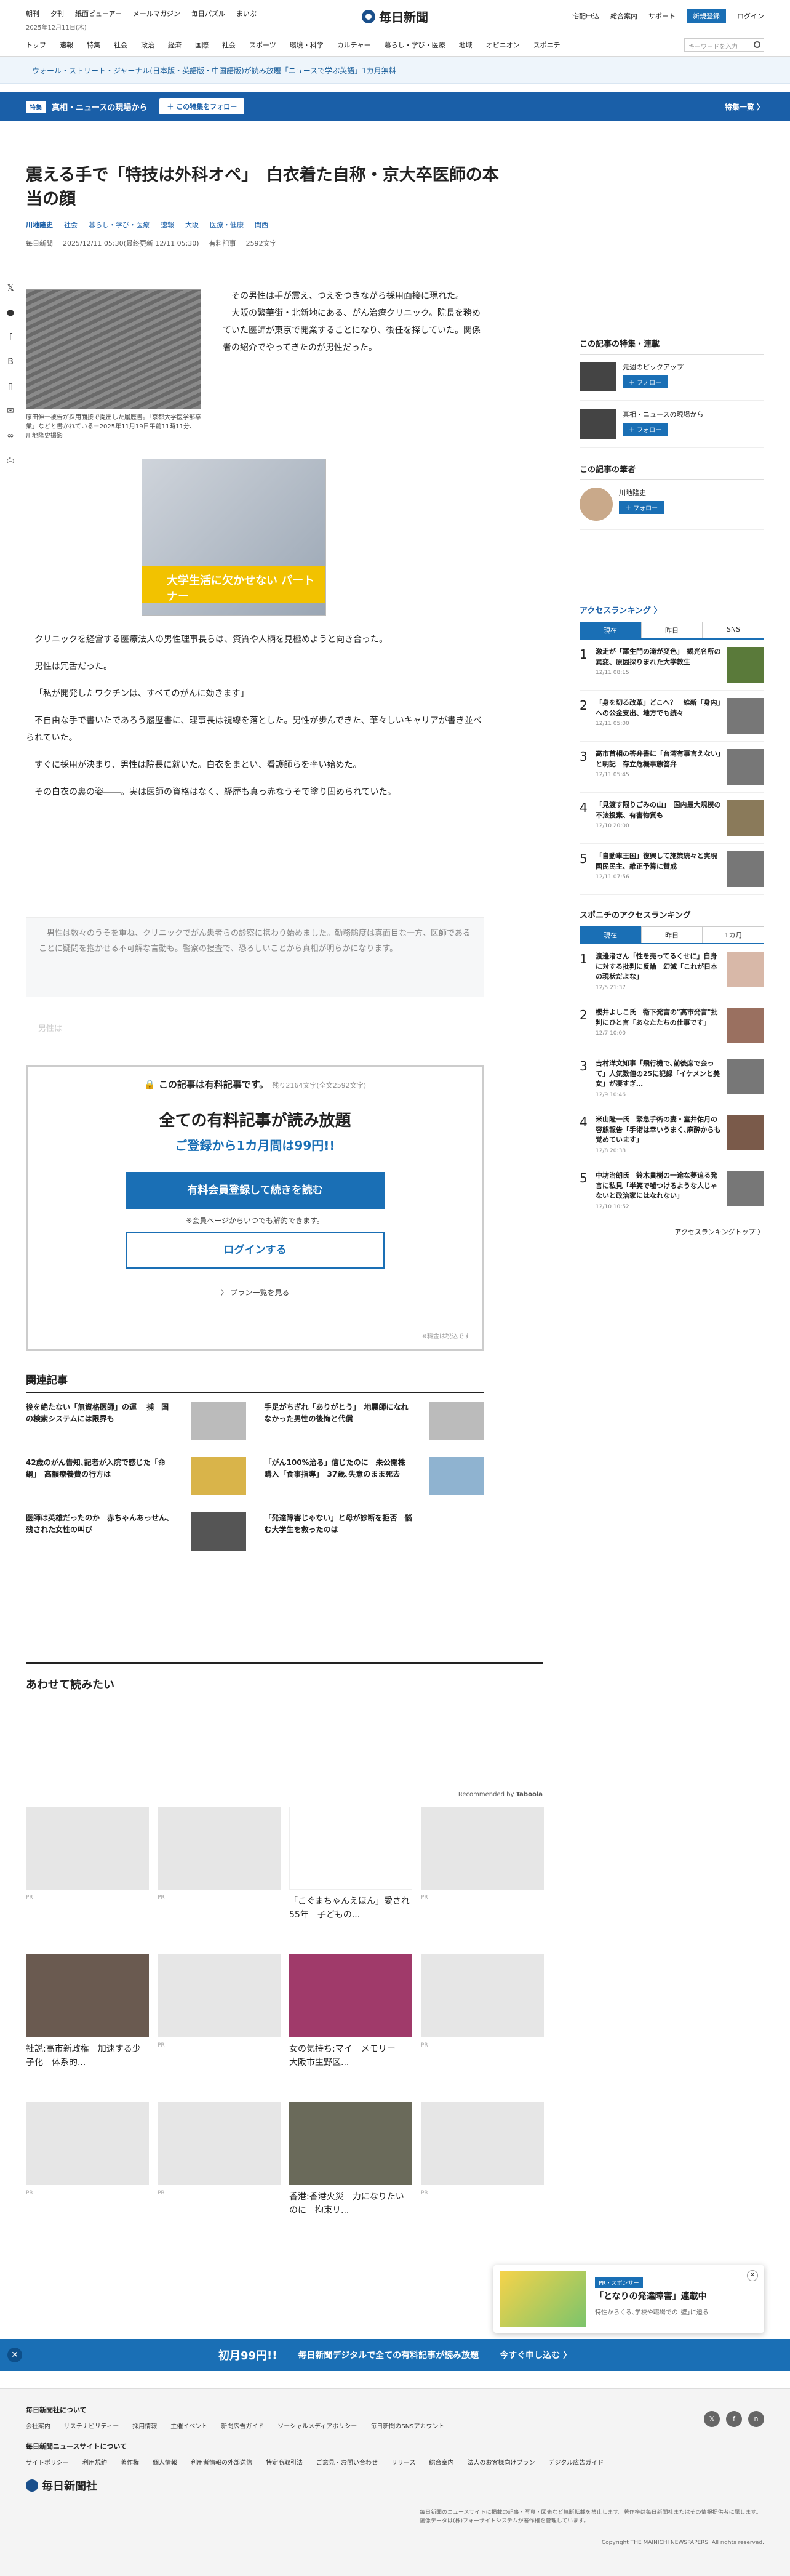 This screenshot has height=2576, width=790. Describe the element at coordinates (39, 225) in the screenshot. I see `author-link: 川地隆史` at that location.